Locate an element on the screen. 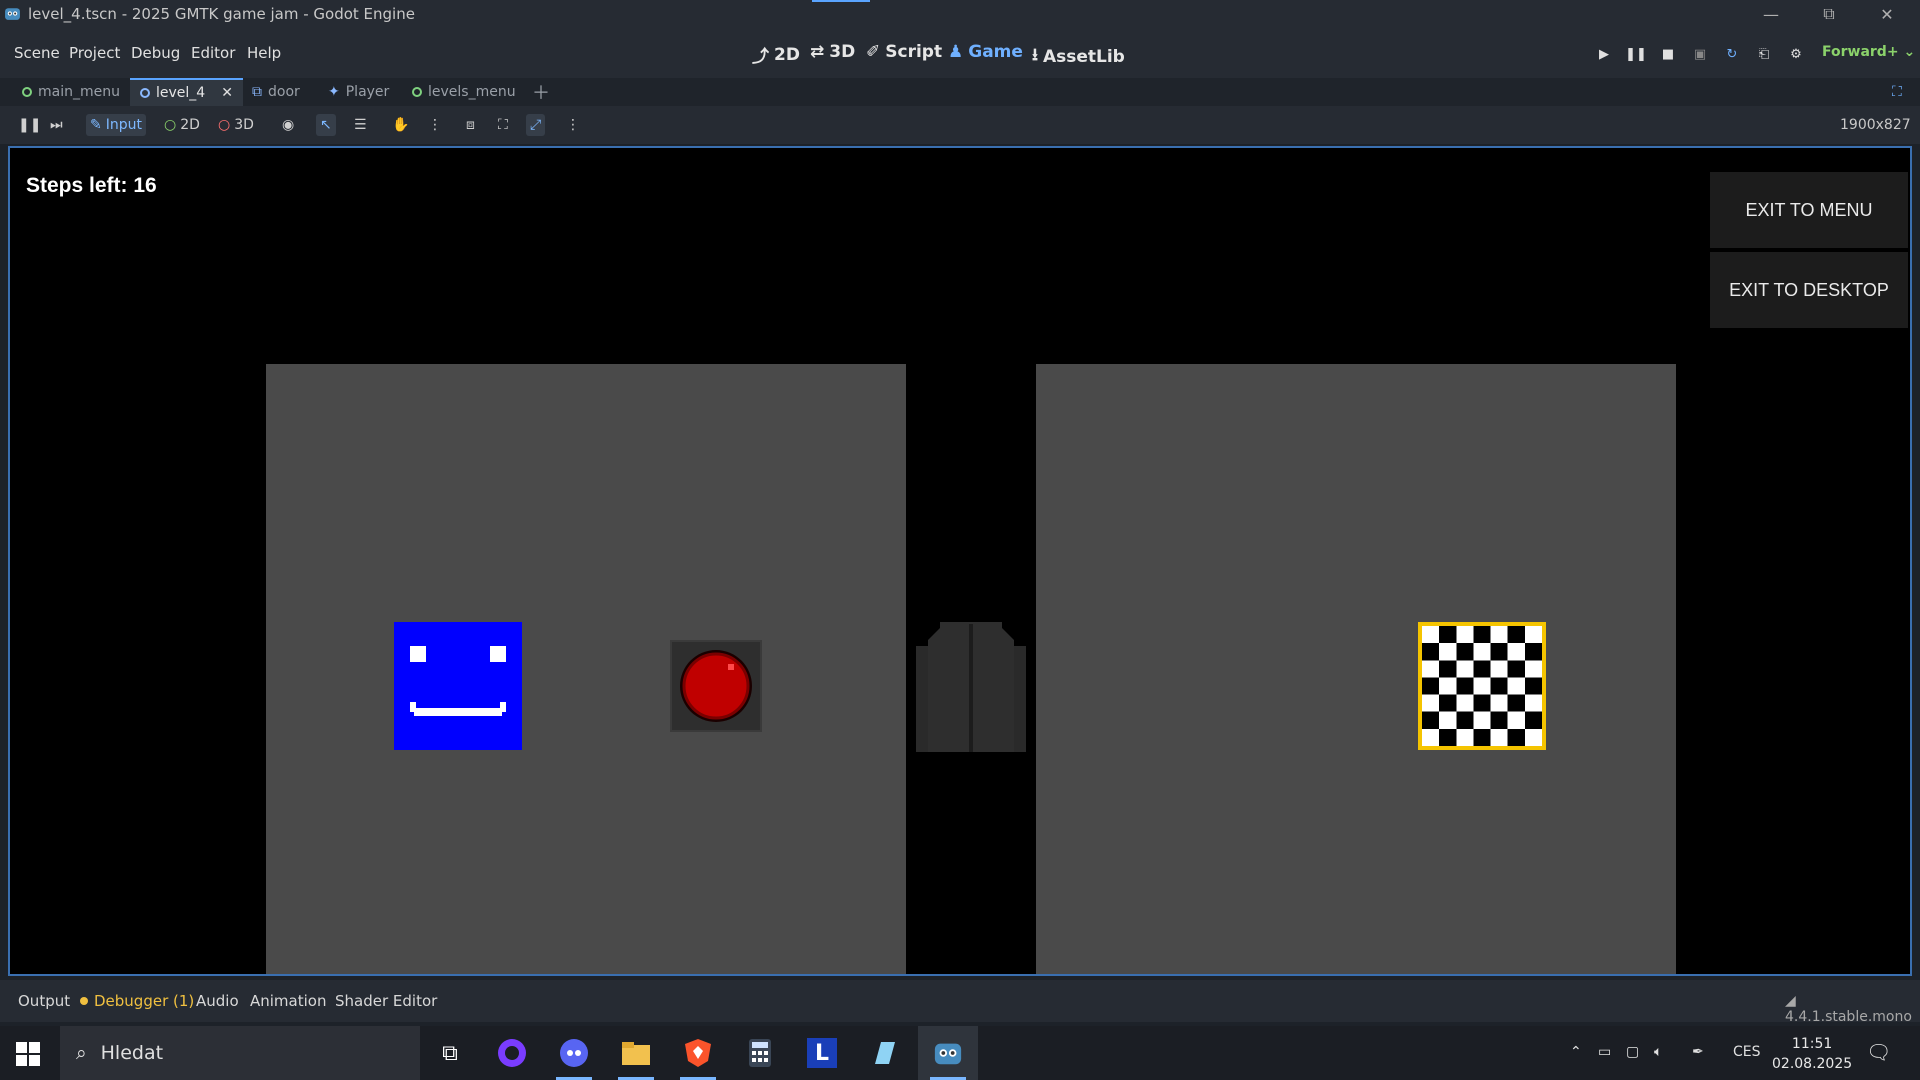 The image size is (1920, 1080). scene-icon is located at coordinates (417, 92).